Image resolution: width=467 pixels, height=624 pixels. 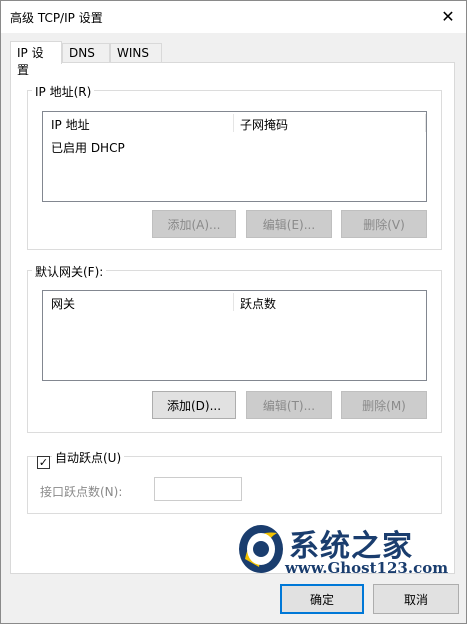 I want to click on auto-metric-label: 自动跃点(U), so click(x=88, y=457).